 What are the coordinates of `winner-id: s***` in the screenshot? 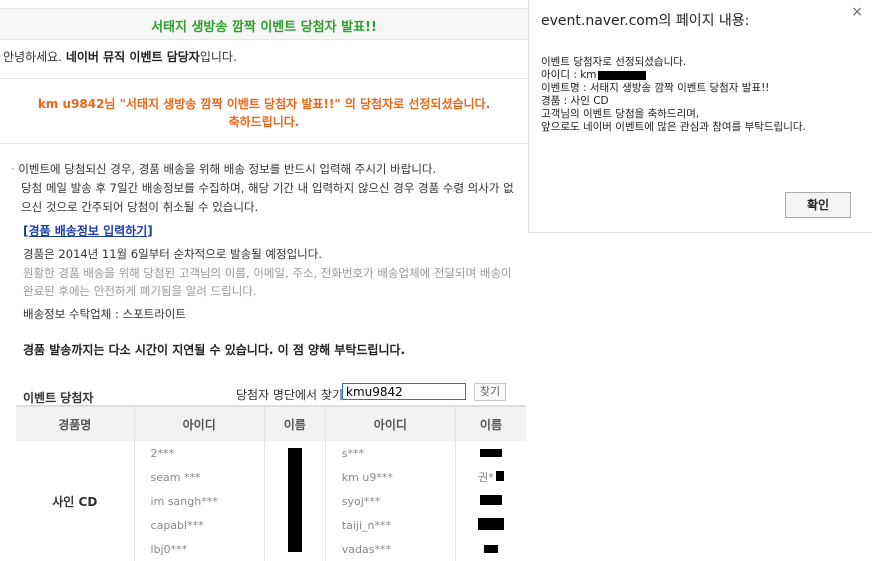 It's located at (390, 453).